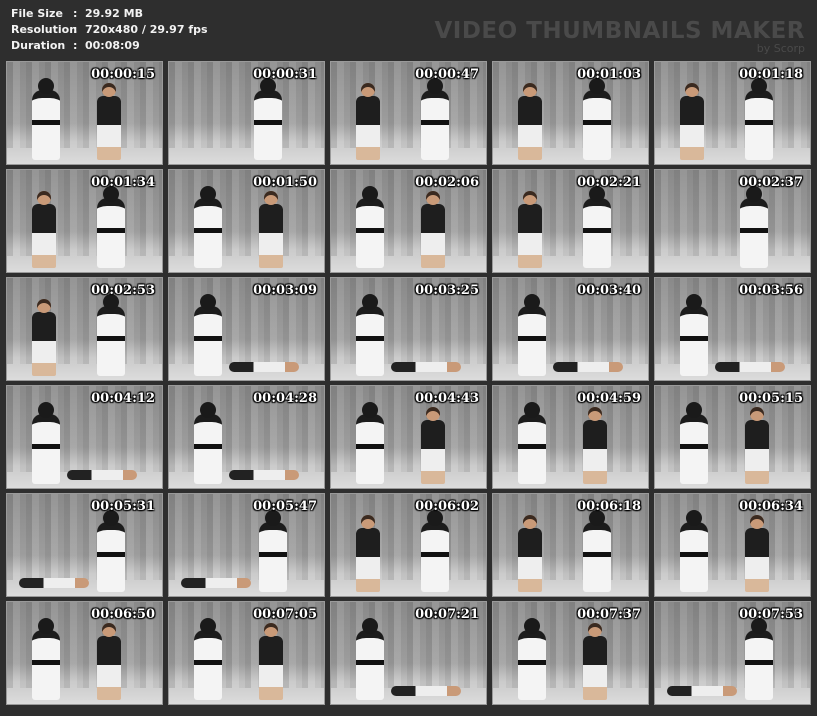 Image resolution: width=817 pixels, height=716 pixels. I want to click on thumbnail-timestamp: 00:03:40, so click(609, 290).